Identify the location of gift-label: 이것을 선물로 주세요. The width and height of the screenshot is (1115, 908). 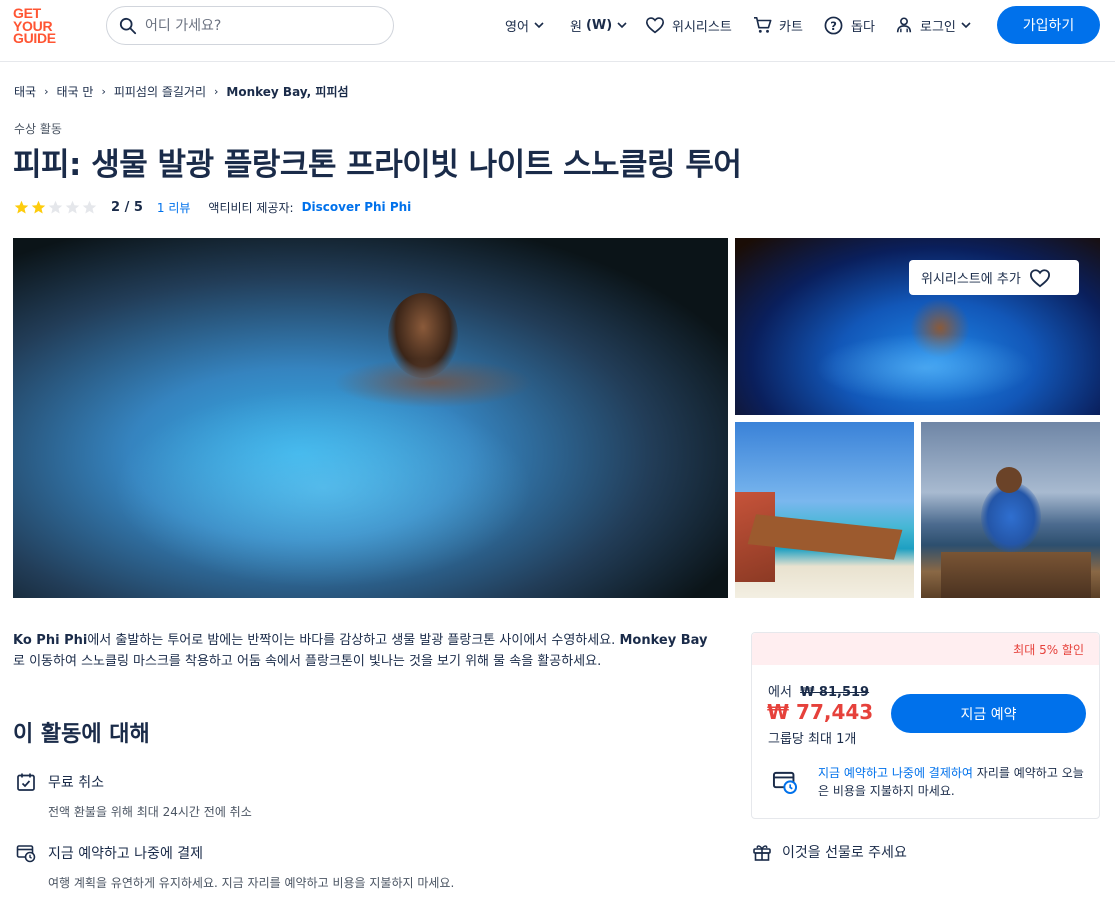
(844, 853).